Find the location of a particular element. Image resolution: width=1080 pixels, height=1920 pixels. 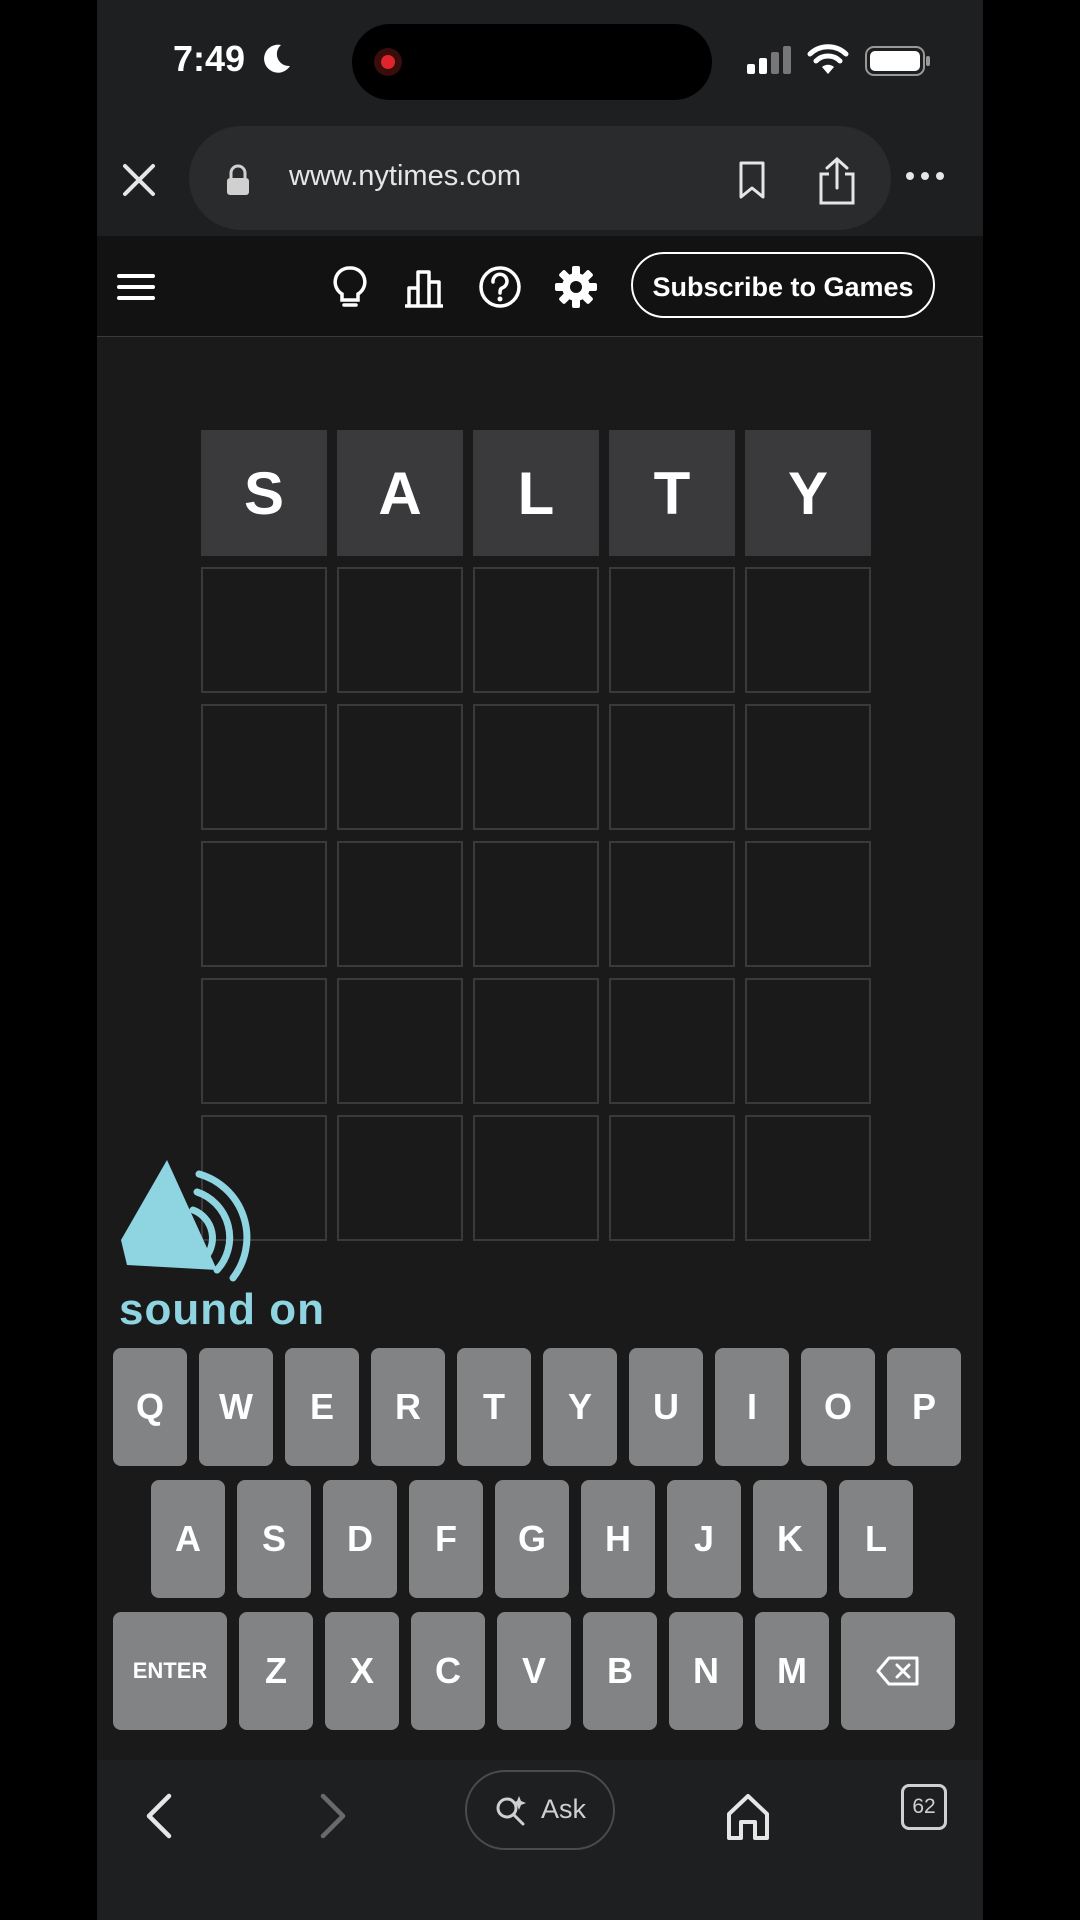

menu-icon is located at coordinates (136, 287).